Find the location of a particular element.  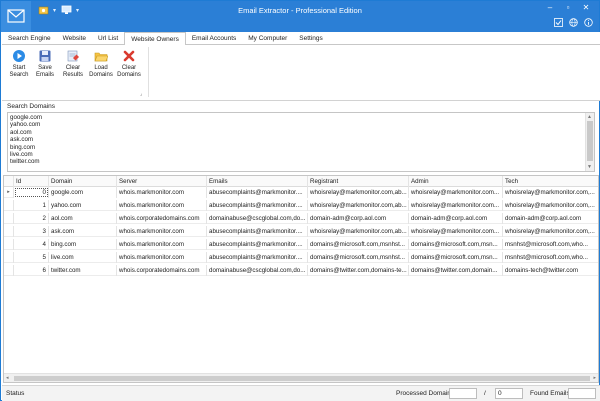

column-header-server: Server is located at coordinates (162, 181).